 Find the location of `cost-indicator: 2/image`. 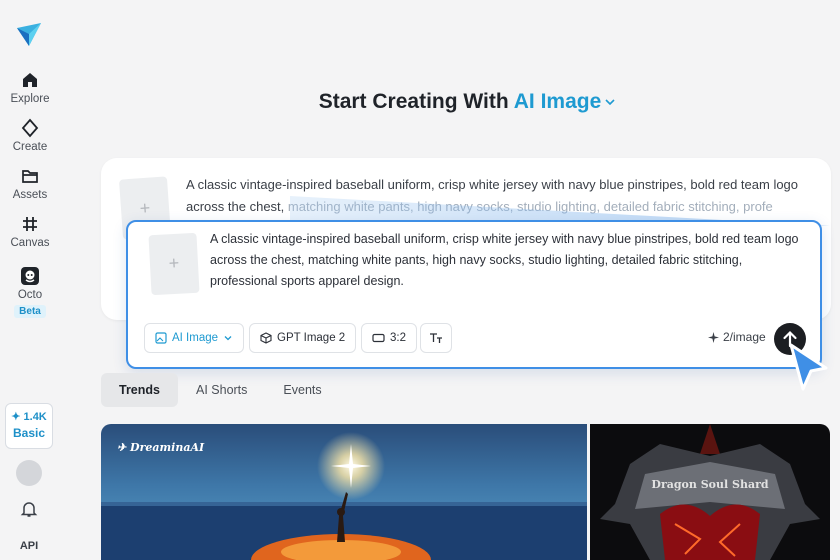

cost-indicator: 2/image is located at coordinates (737, 337).